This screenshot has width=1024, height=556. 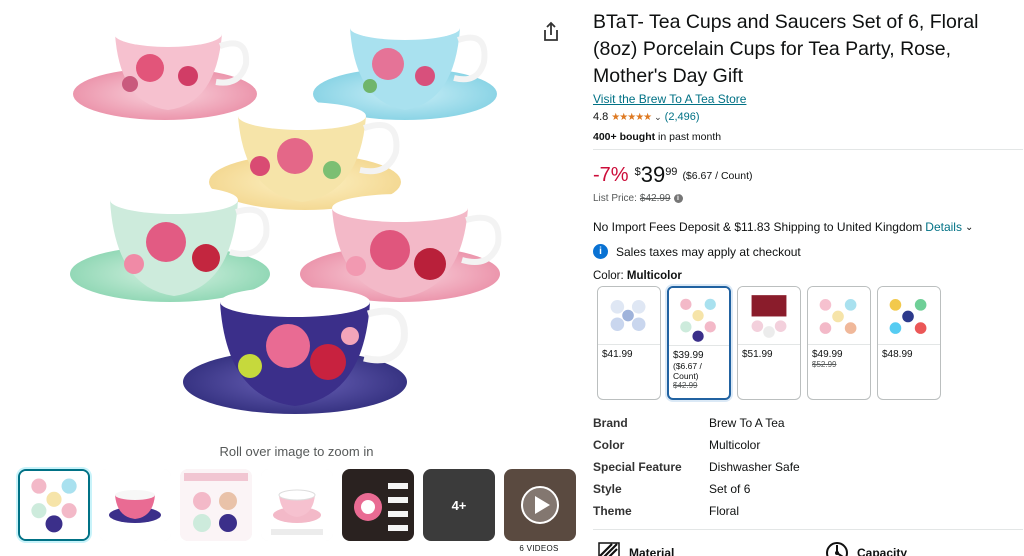 What do you see at coordinates (824, 364) in the screenshot?
I see `swatch-list-price: $52.99` at bounding box center [824, 364].